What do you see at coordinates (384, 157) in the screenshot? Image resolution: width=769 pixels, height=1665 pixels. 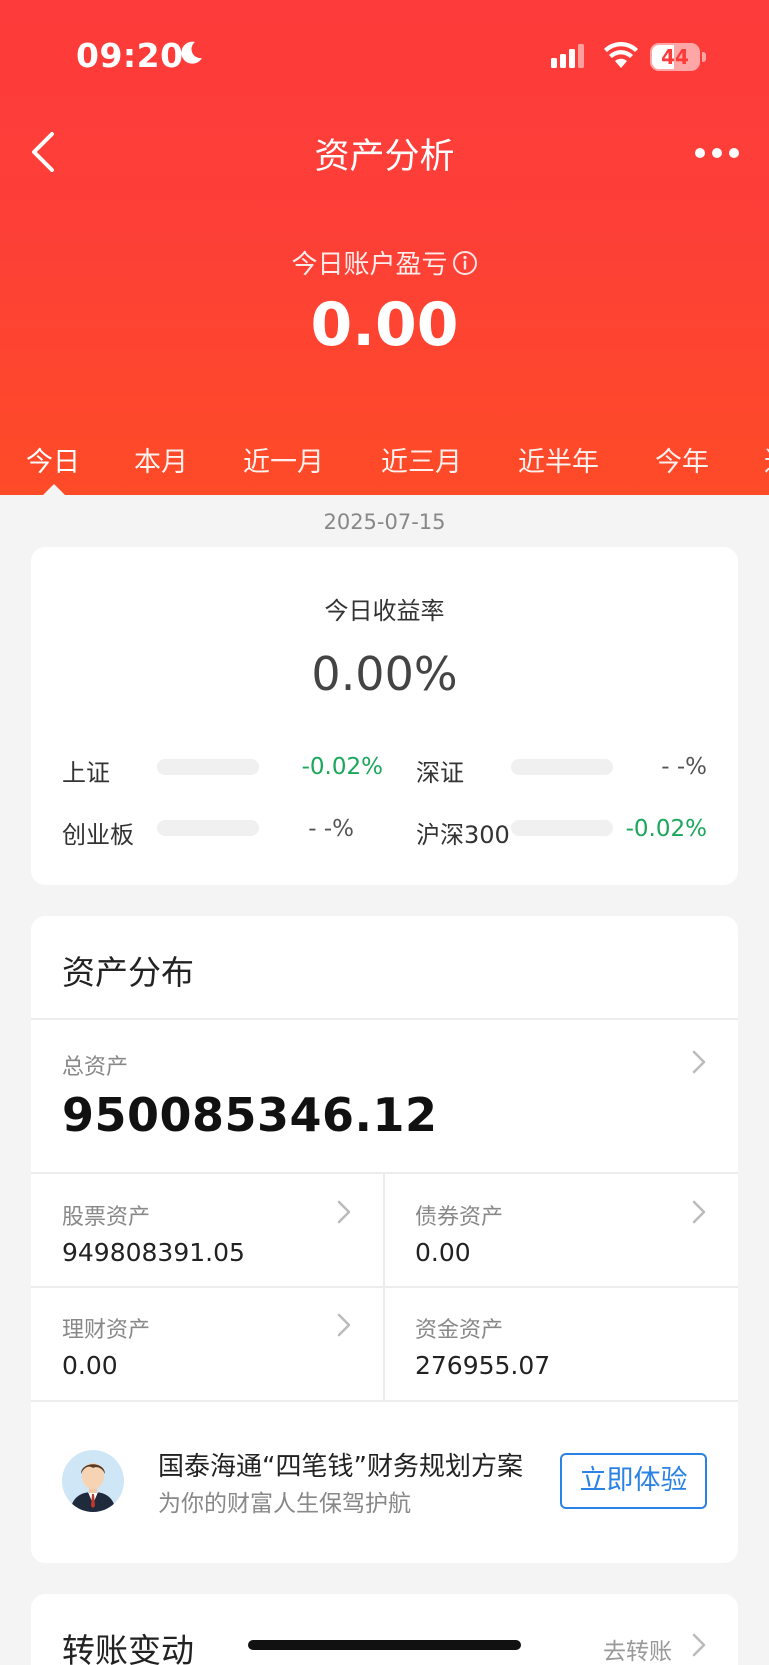 I see `page-title: 资产分析` at bounding box center [384, 157].